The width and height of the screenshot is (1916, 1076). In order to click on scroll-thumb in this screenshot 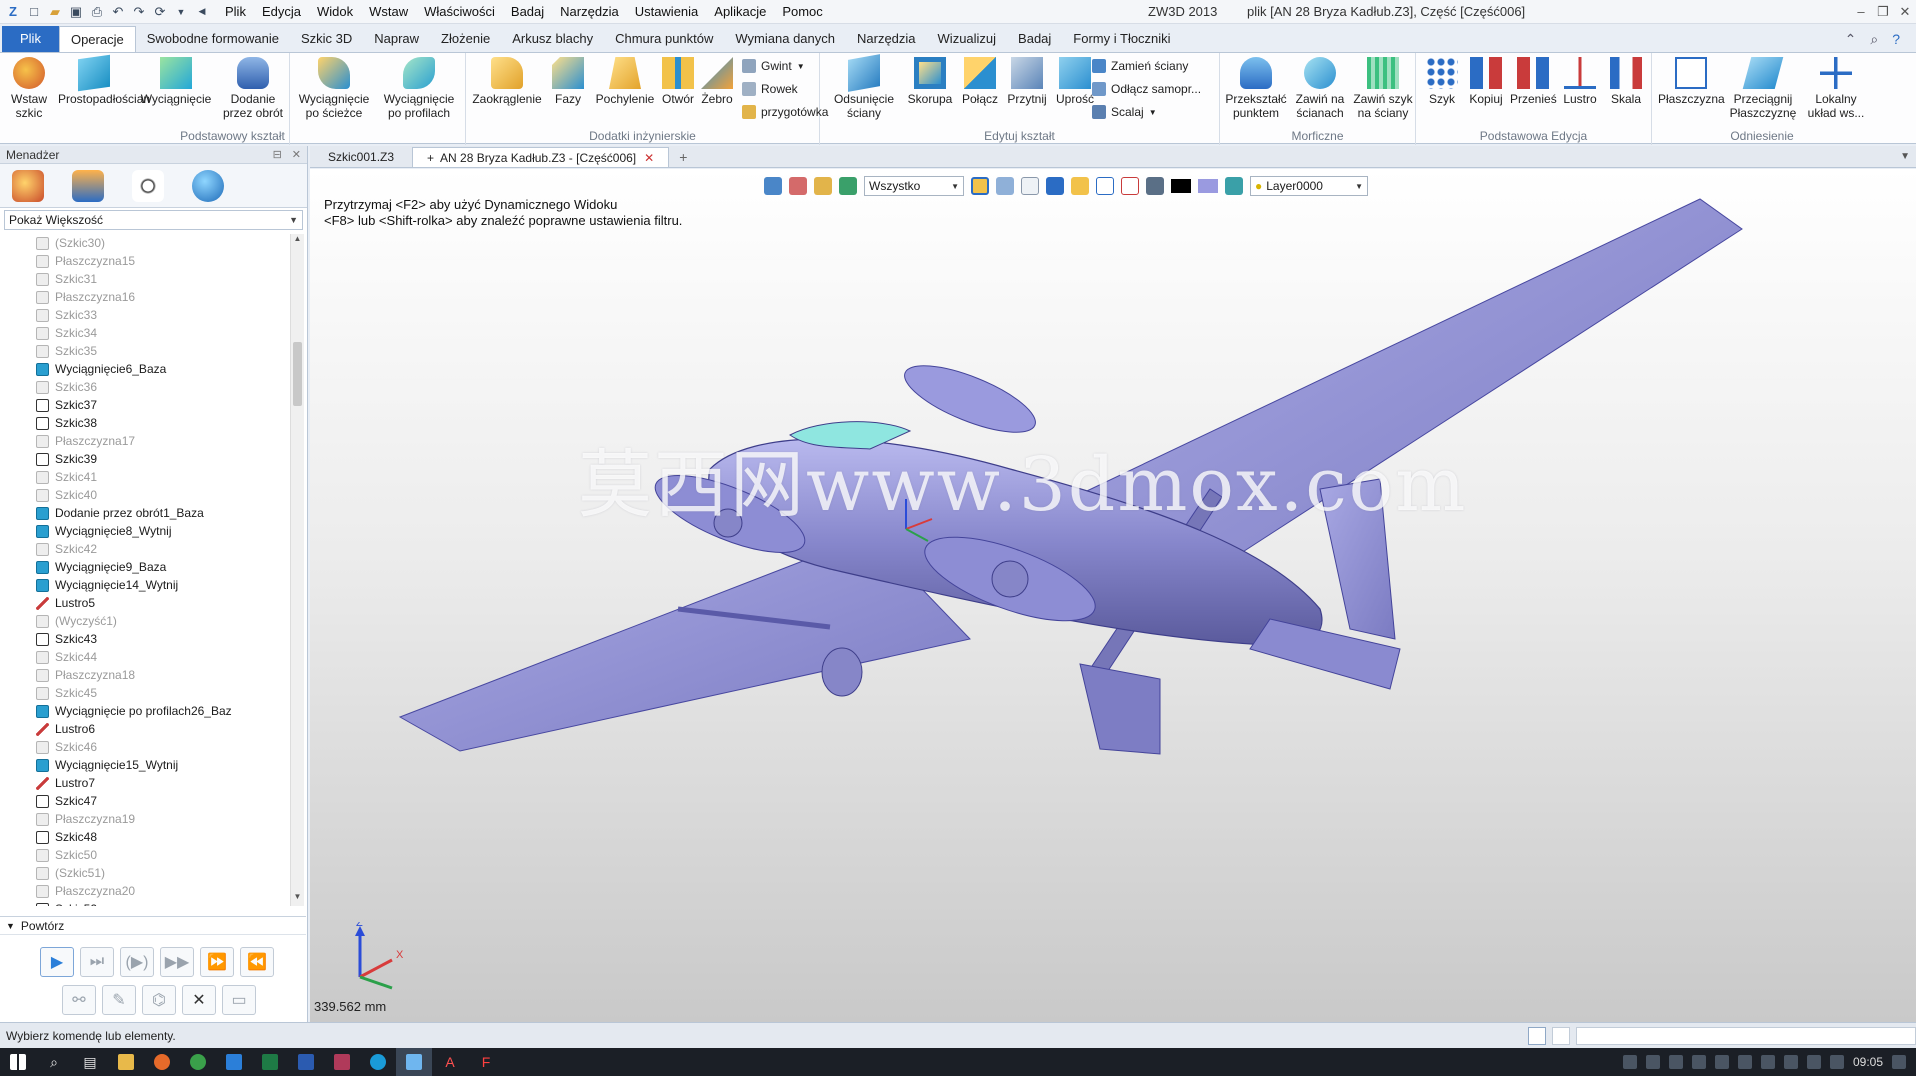, I will do `click(297, 374)`.